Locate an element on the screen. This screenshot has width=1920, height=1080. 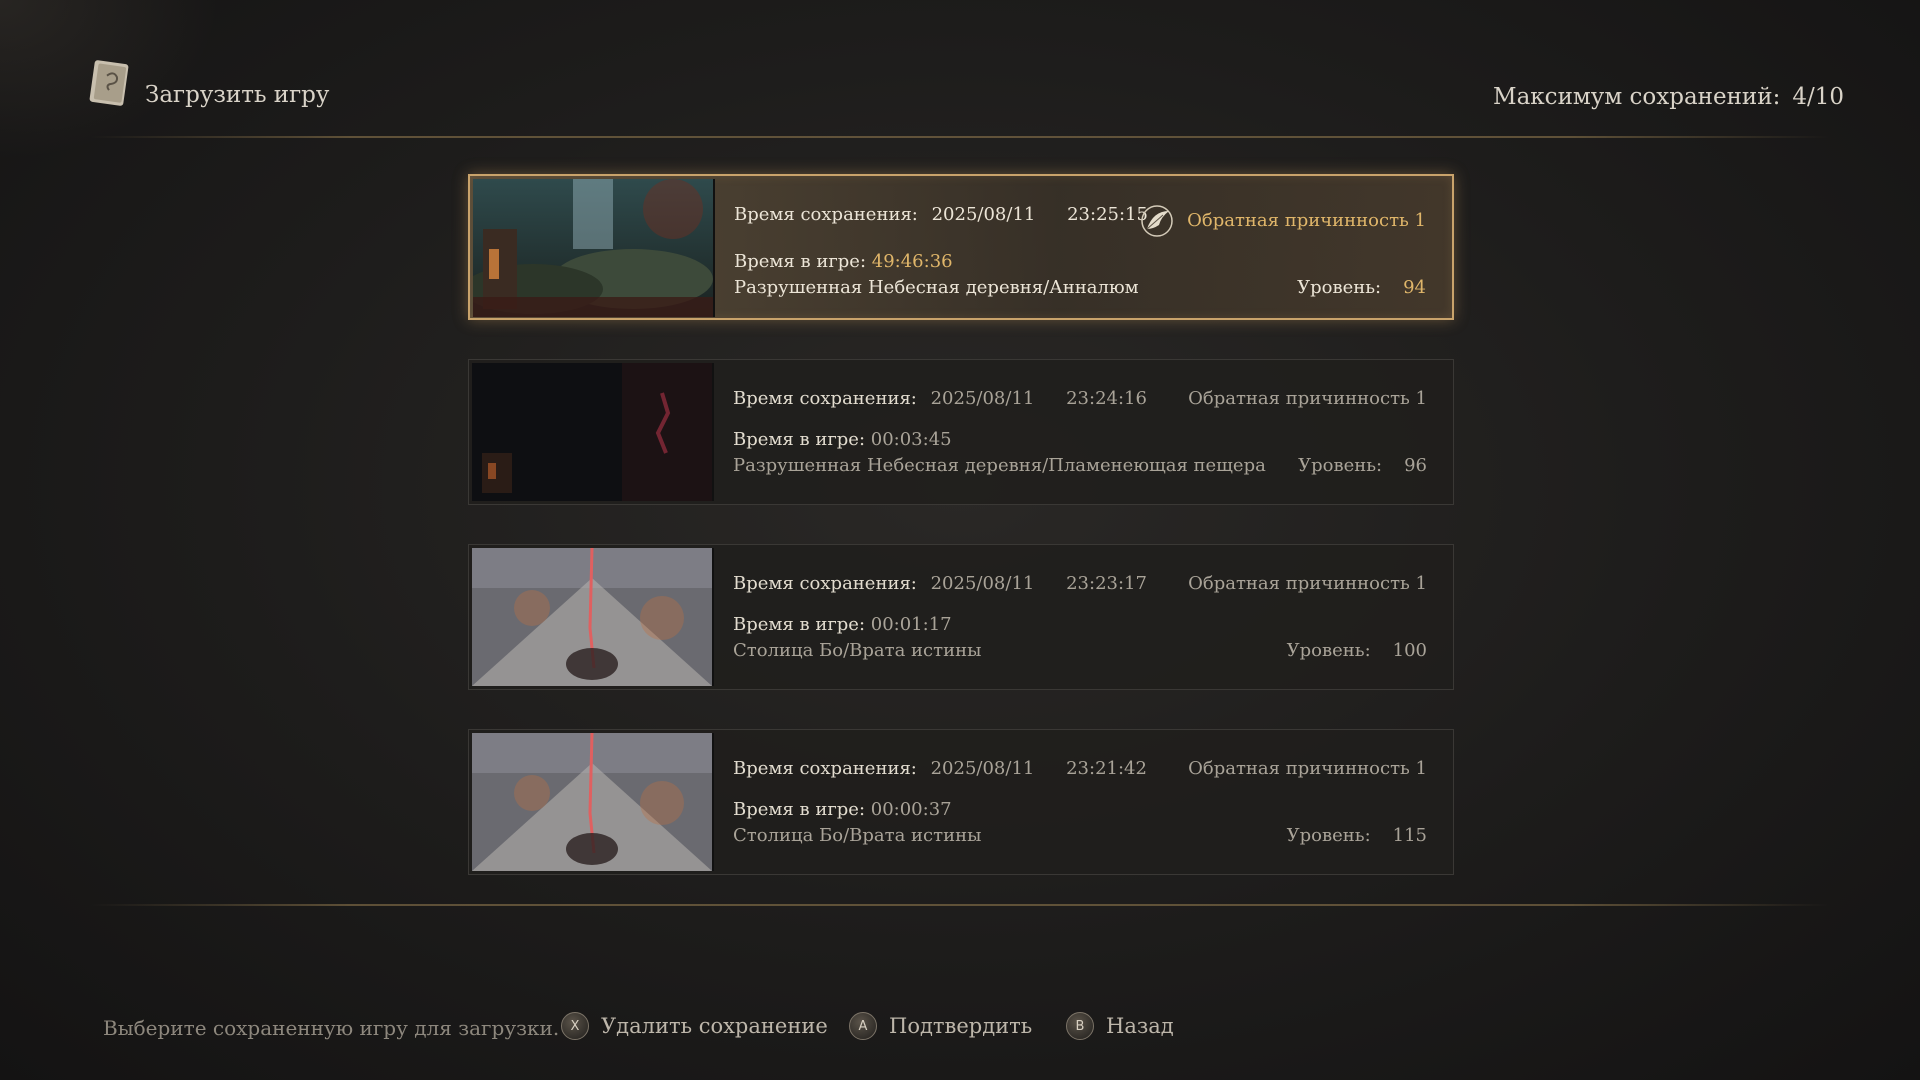
max-saves-counter: Максимум сохранений: 4/10 is located at coordinates (1668, 97).